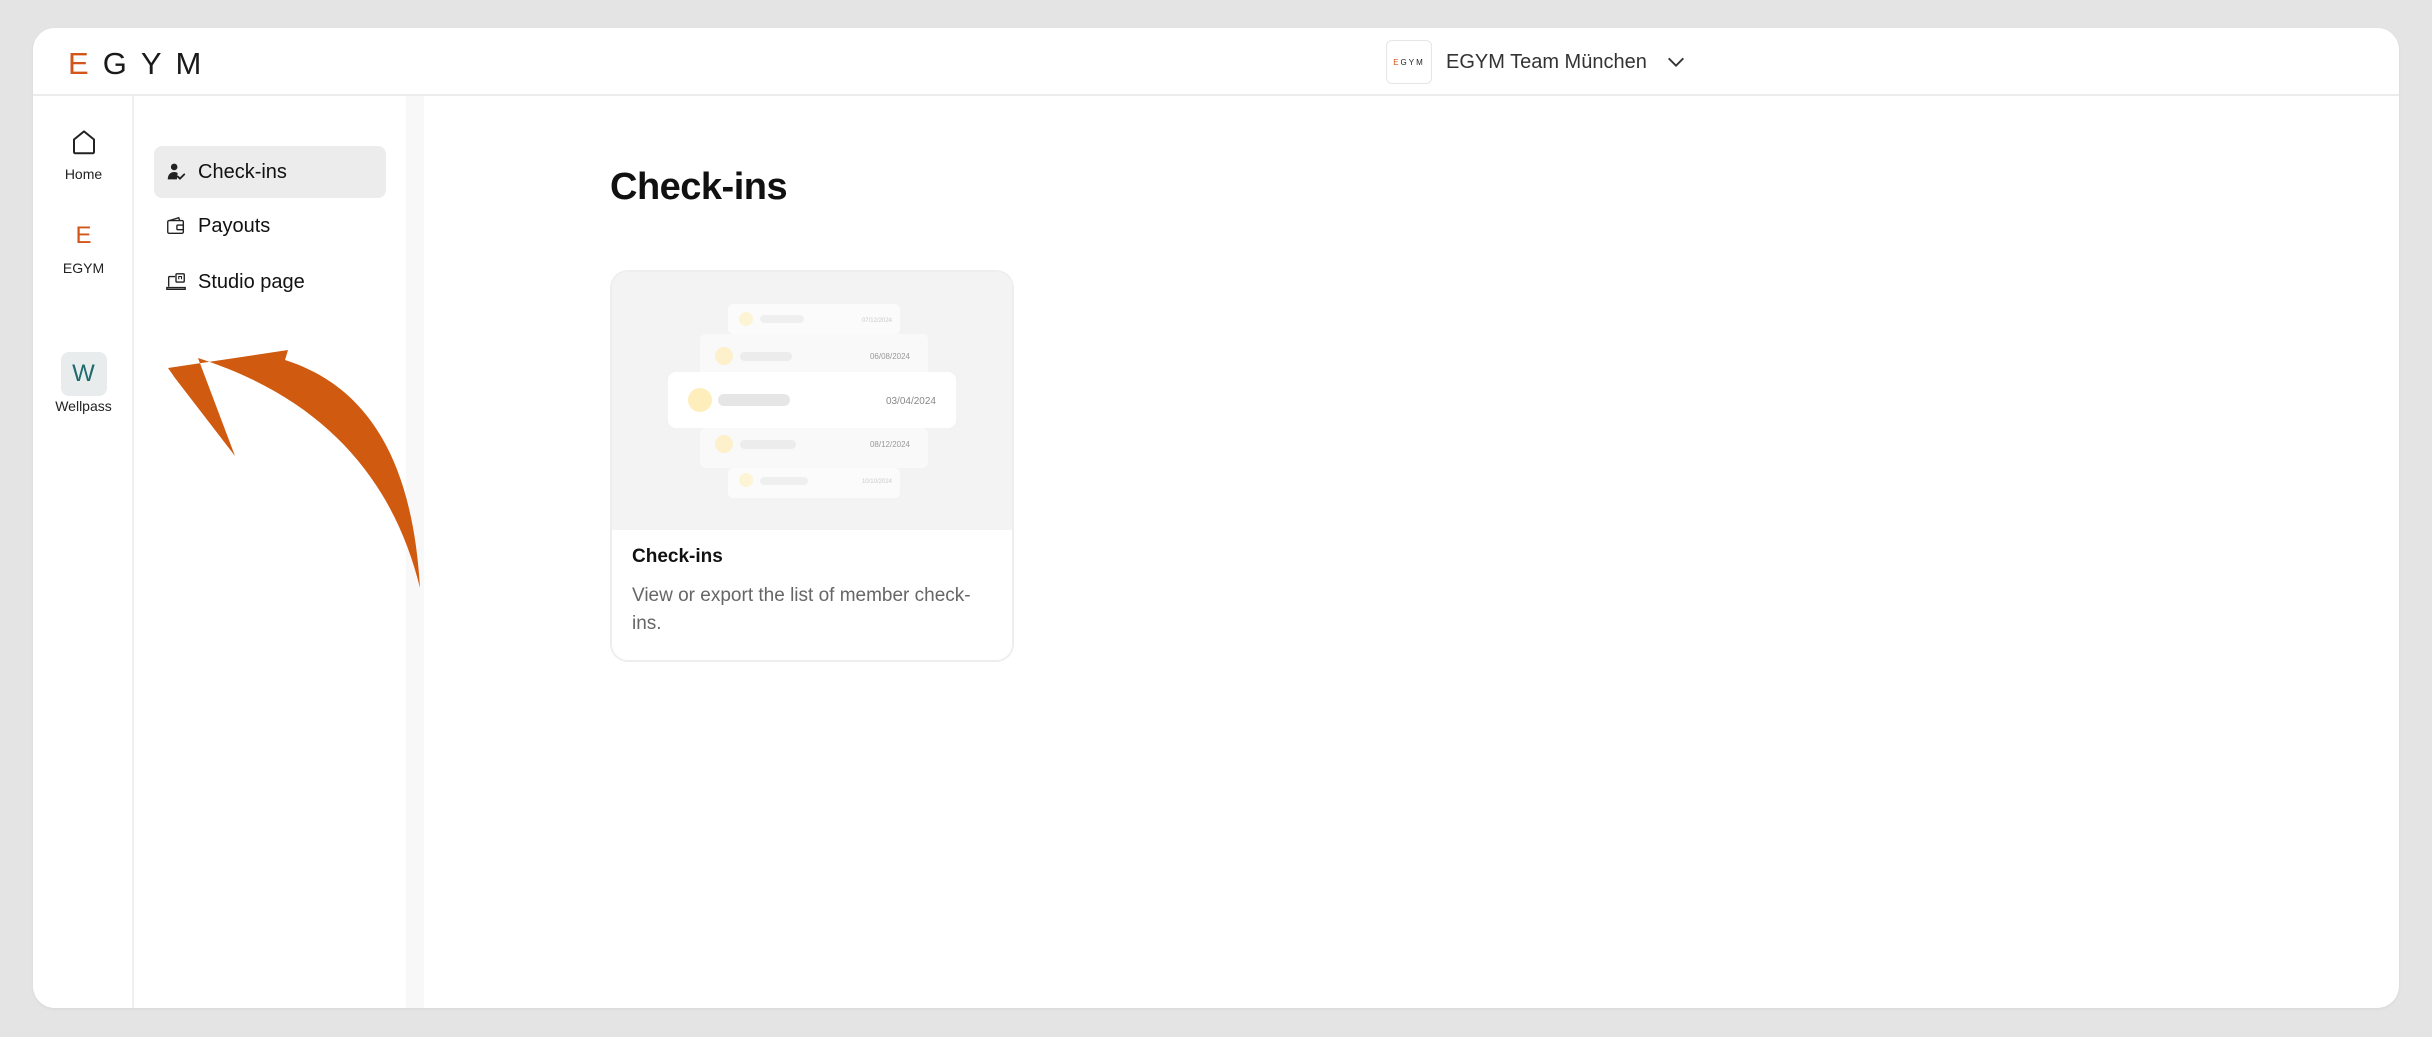 The height and width of the screenshot is (1037, 2432). I want to click on nav-item-payouts: Payouts, so click(270, 226).